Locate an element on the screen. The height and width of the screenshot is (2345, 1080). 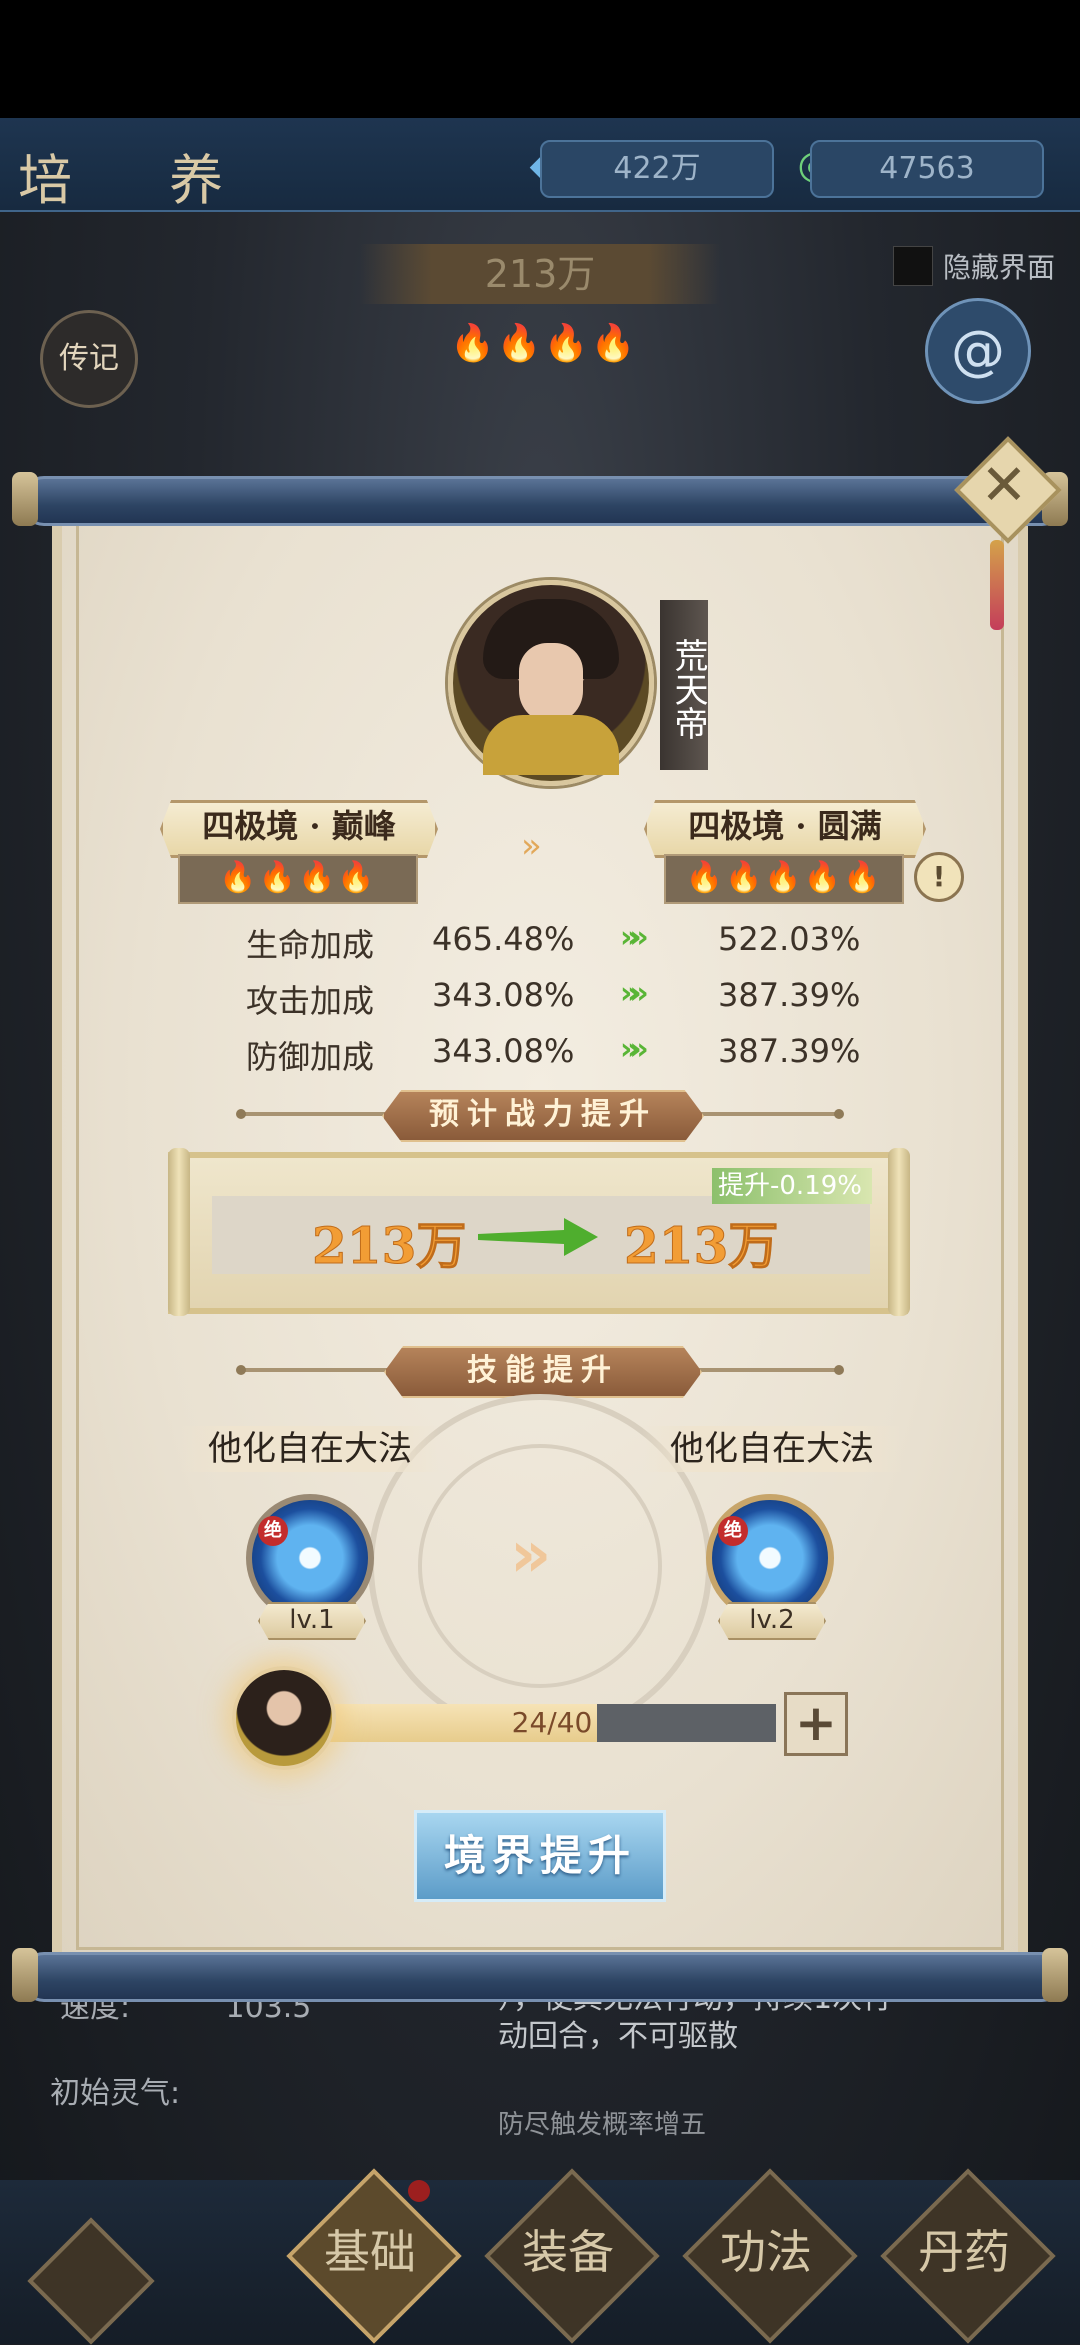
nav-equipment: 装备 is located at coordinates (572, 2256).